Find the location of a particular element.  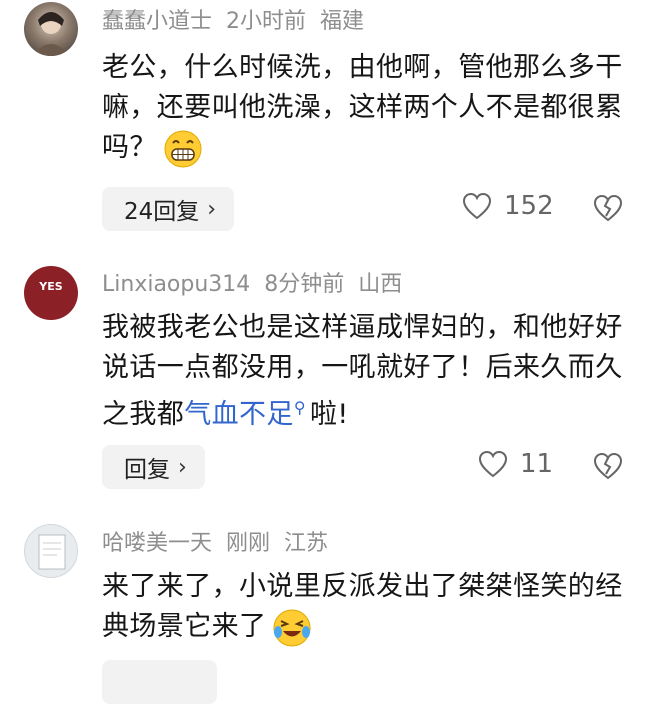

avatar-text: YES is located at coordinates (51, 286).